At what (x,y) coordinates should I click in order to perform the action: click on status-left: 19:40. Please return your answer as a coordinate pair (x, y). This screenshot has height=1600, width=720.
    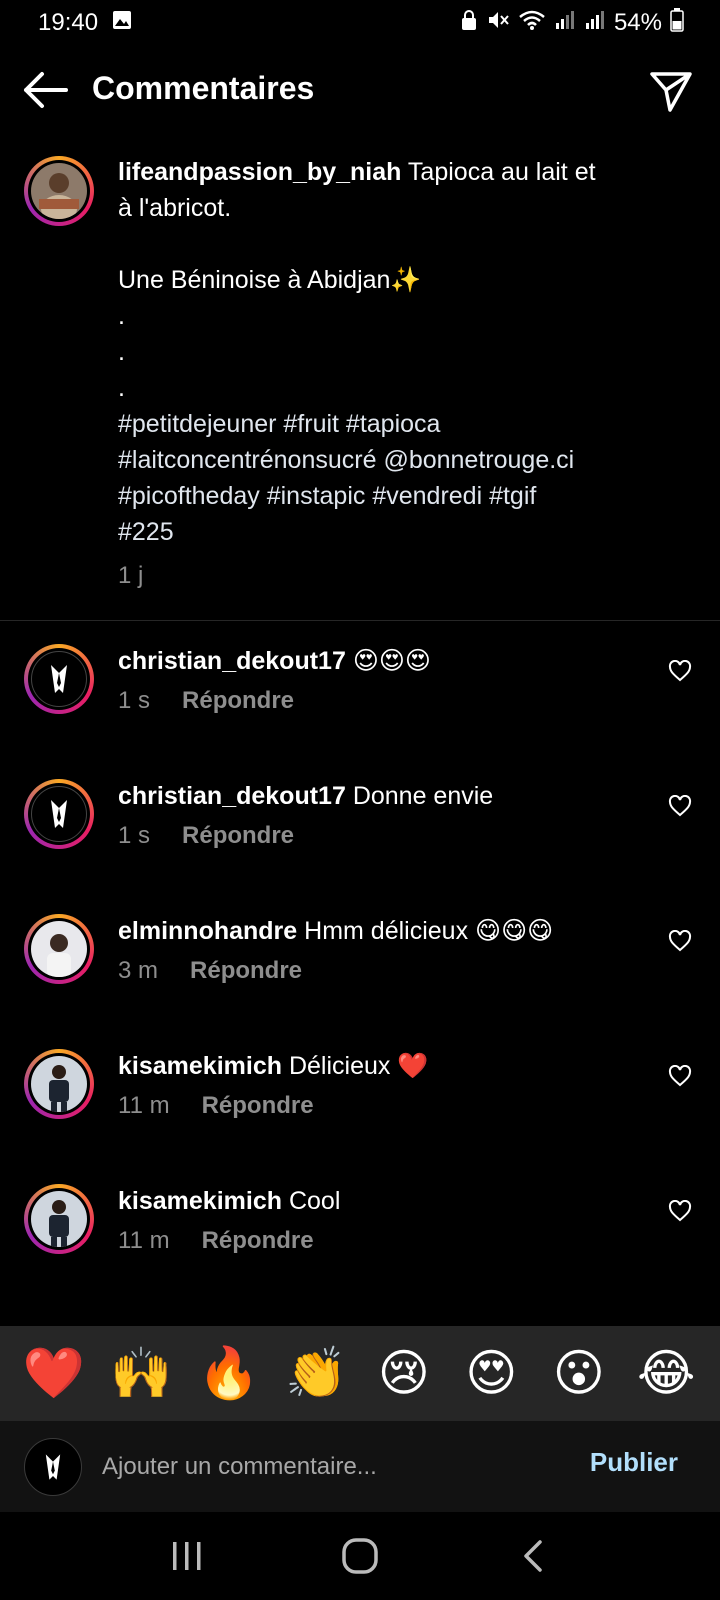
    Looking at the image, I should click on (85, 23).